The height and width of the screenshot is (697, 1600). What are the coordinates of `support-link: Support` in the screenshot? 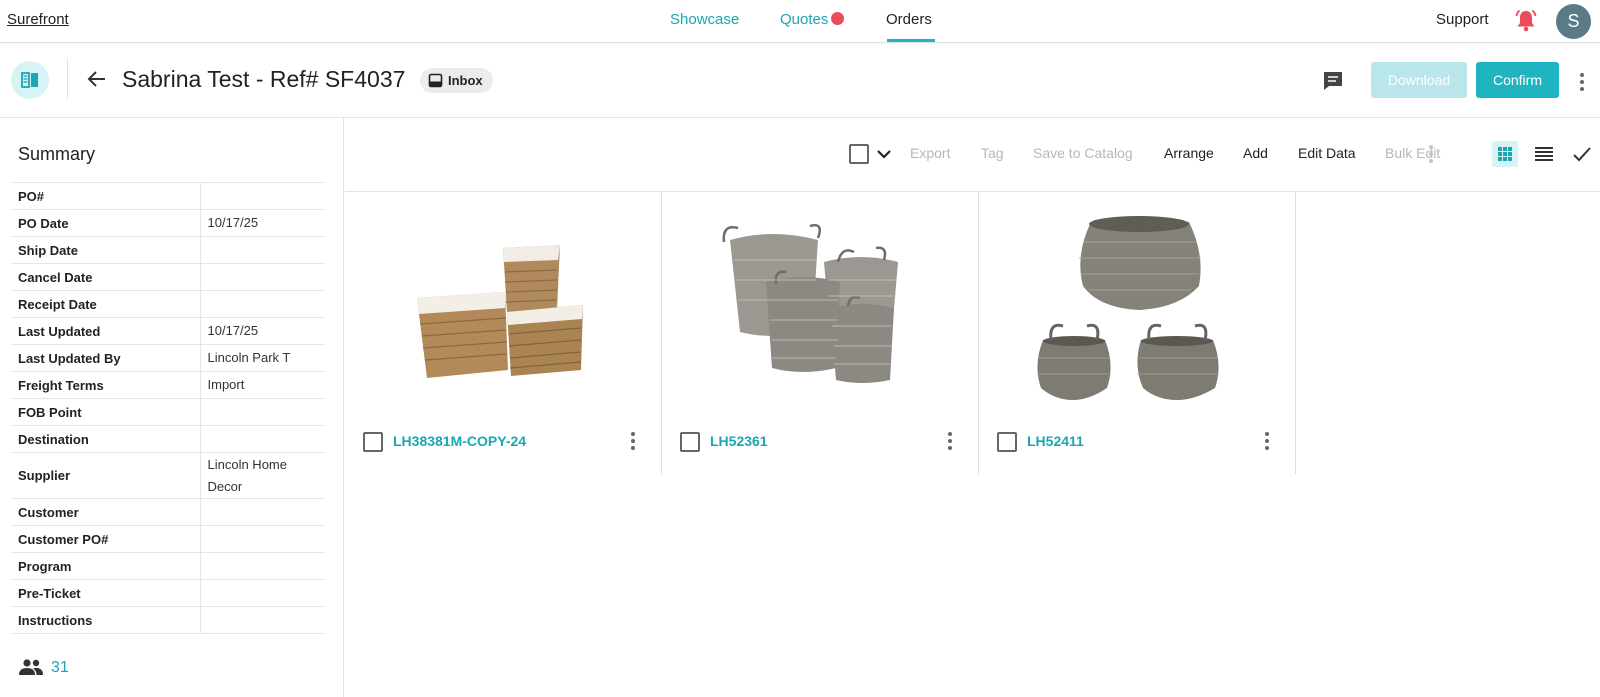 It's located at (1462, 19).